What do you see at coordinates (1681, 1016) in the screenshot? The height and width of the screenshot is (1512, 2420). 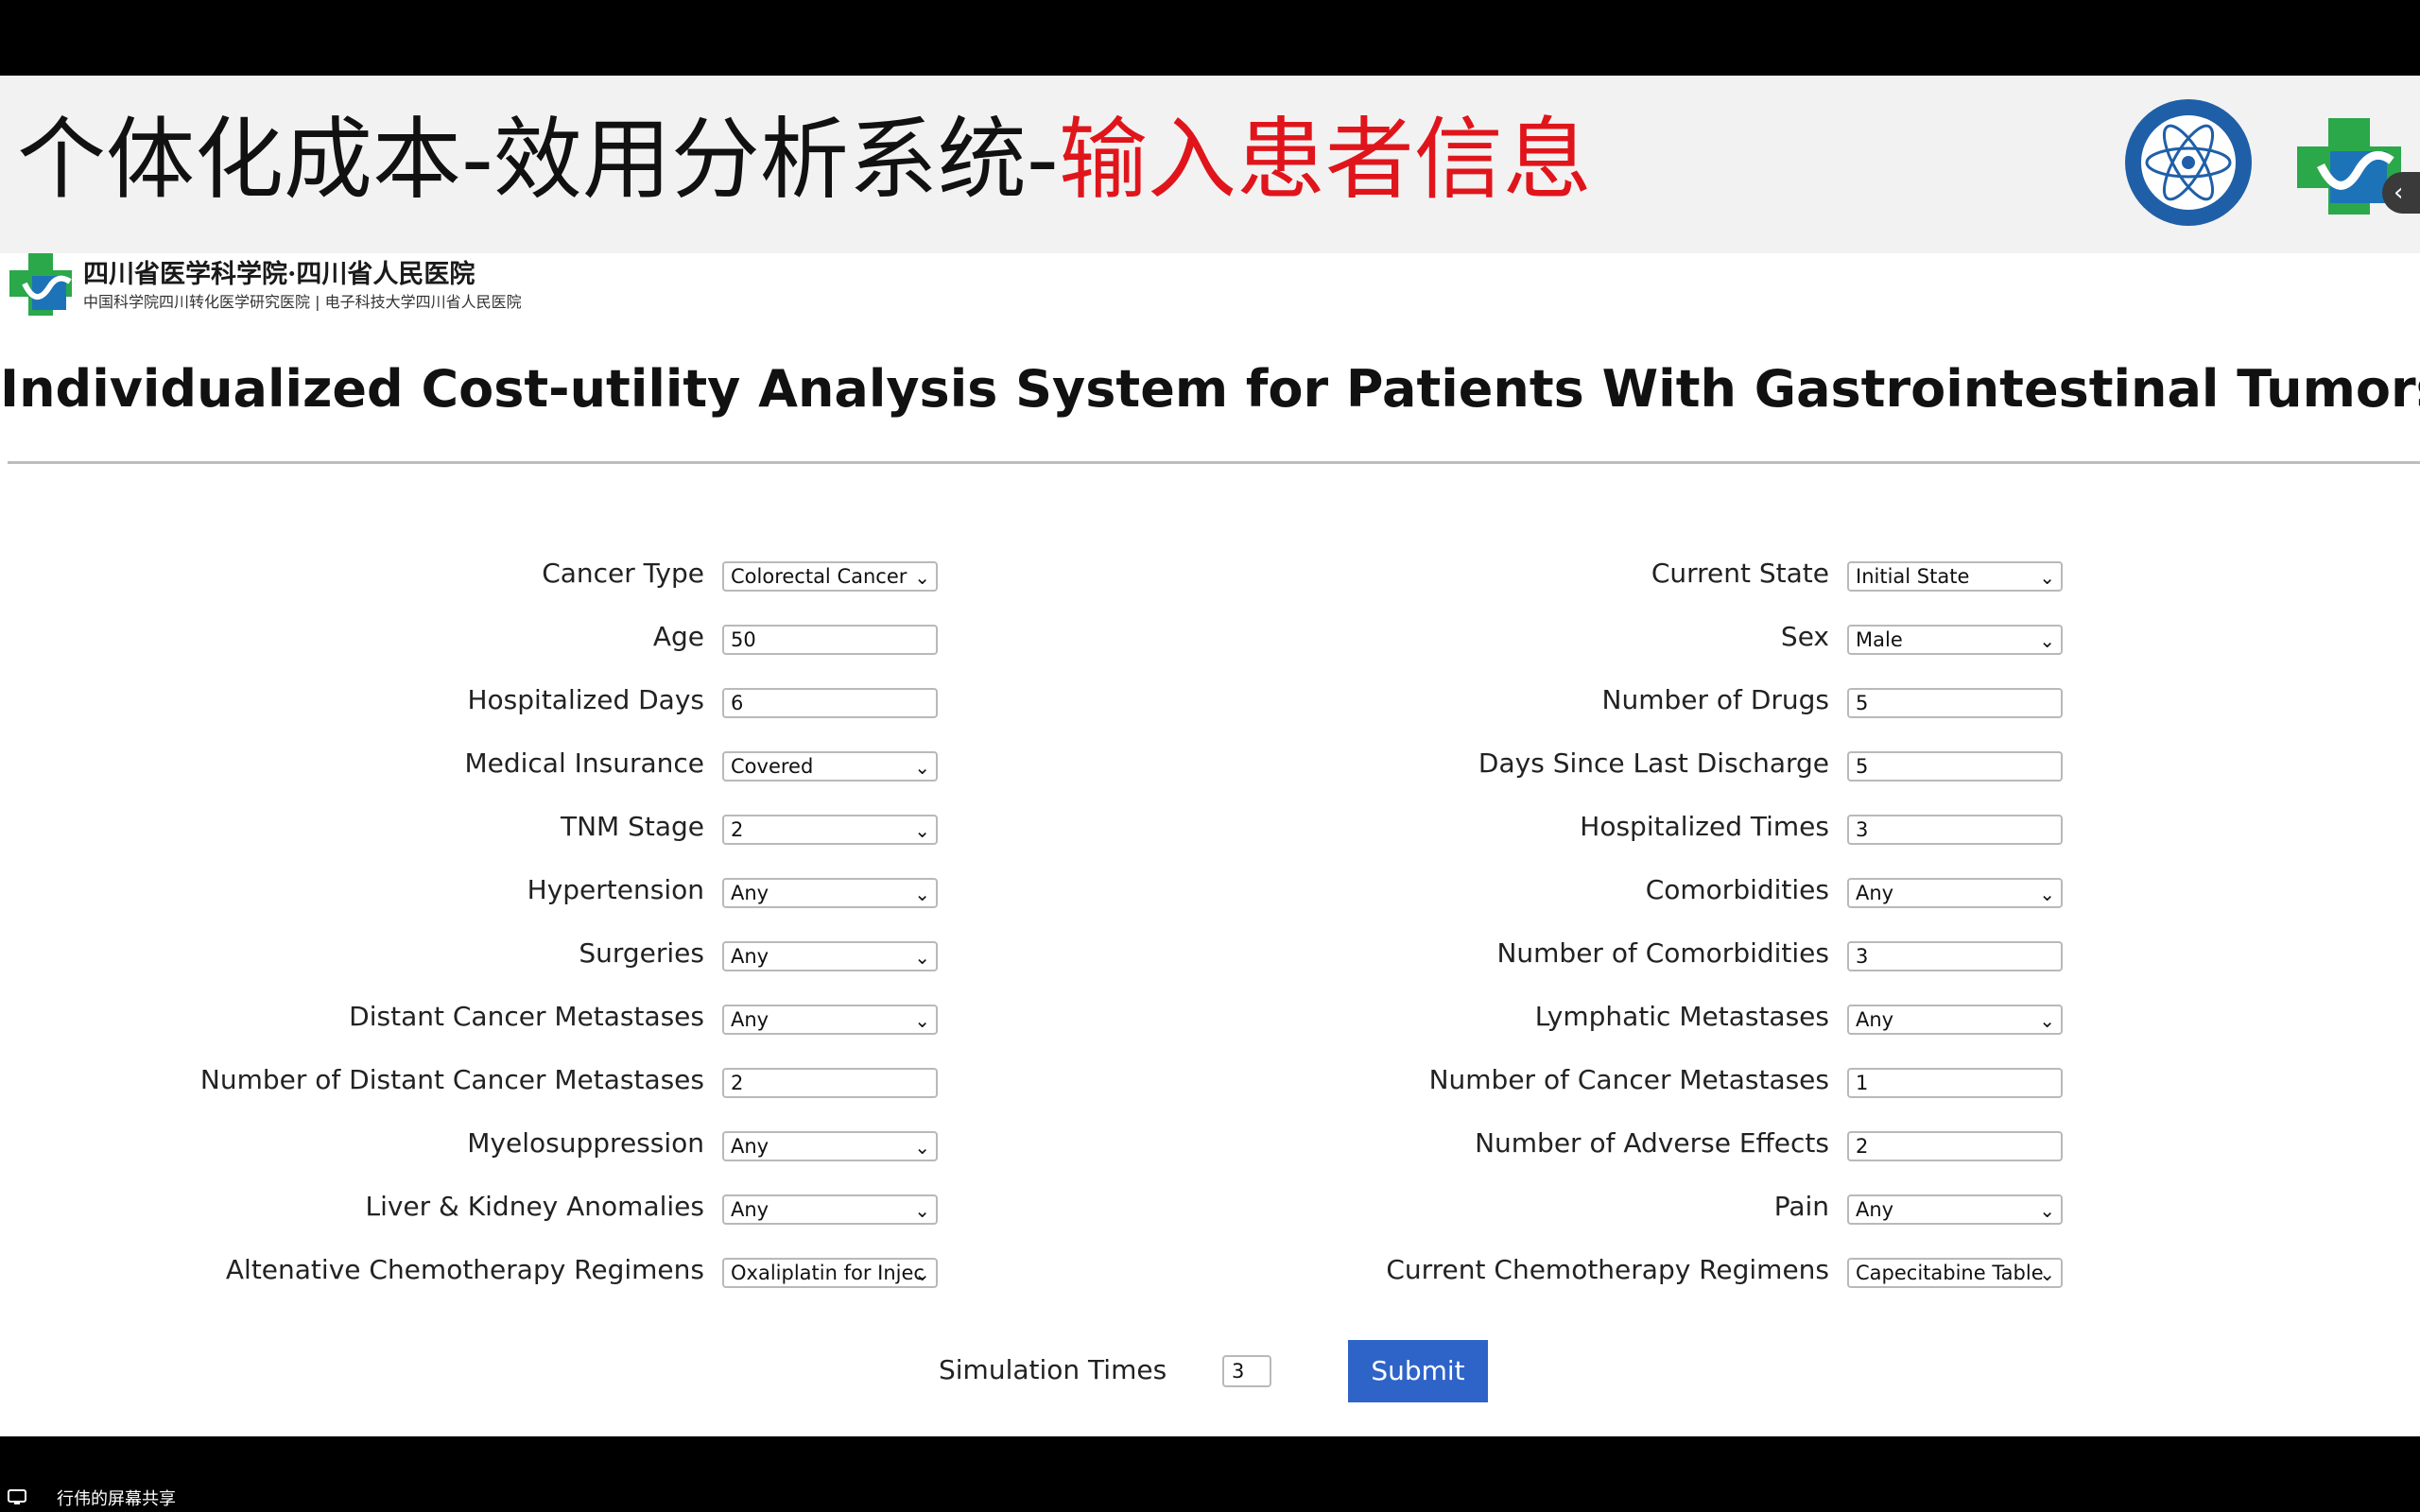 I see `lymphatic-metastases-label: Lymphatic Metastases` at bounding box center [1681, 1016].